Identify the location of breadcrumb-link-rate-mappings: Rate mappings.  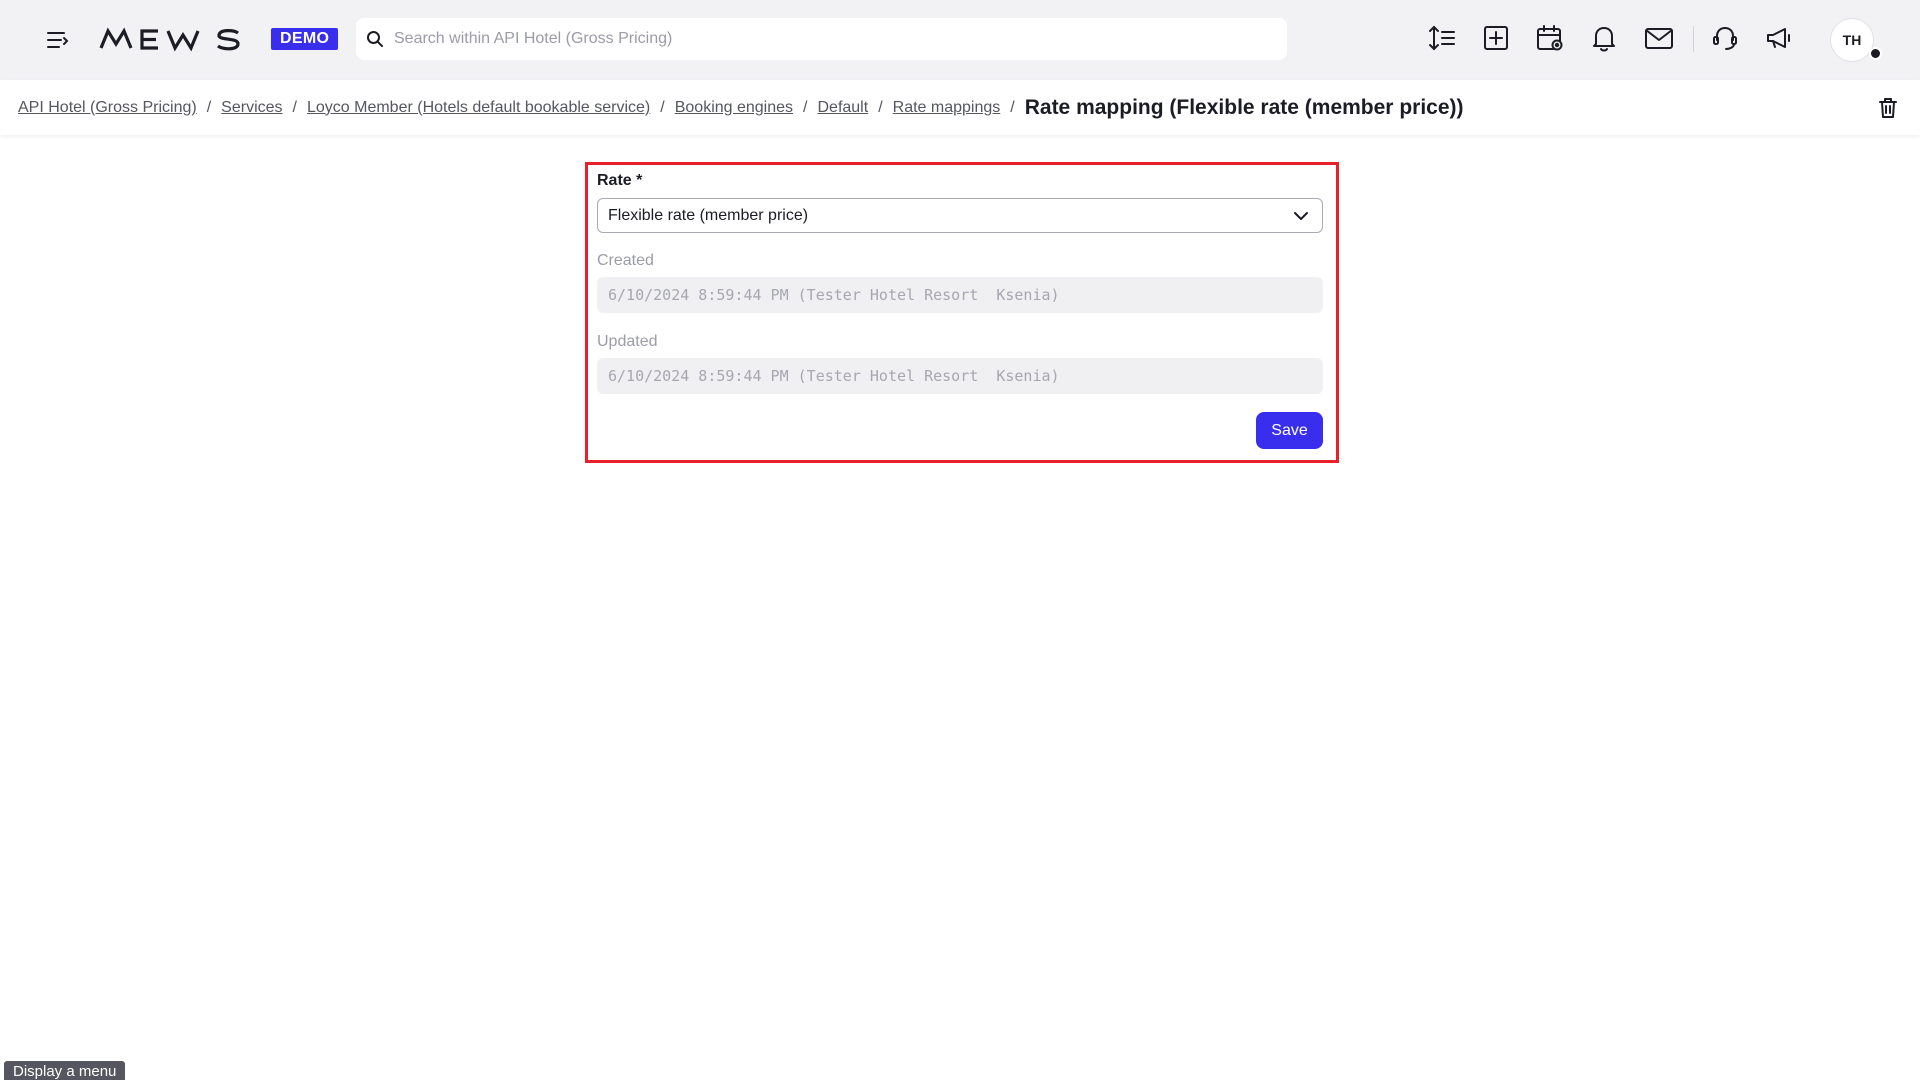
(947, 108).